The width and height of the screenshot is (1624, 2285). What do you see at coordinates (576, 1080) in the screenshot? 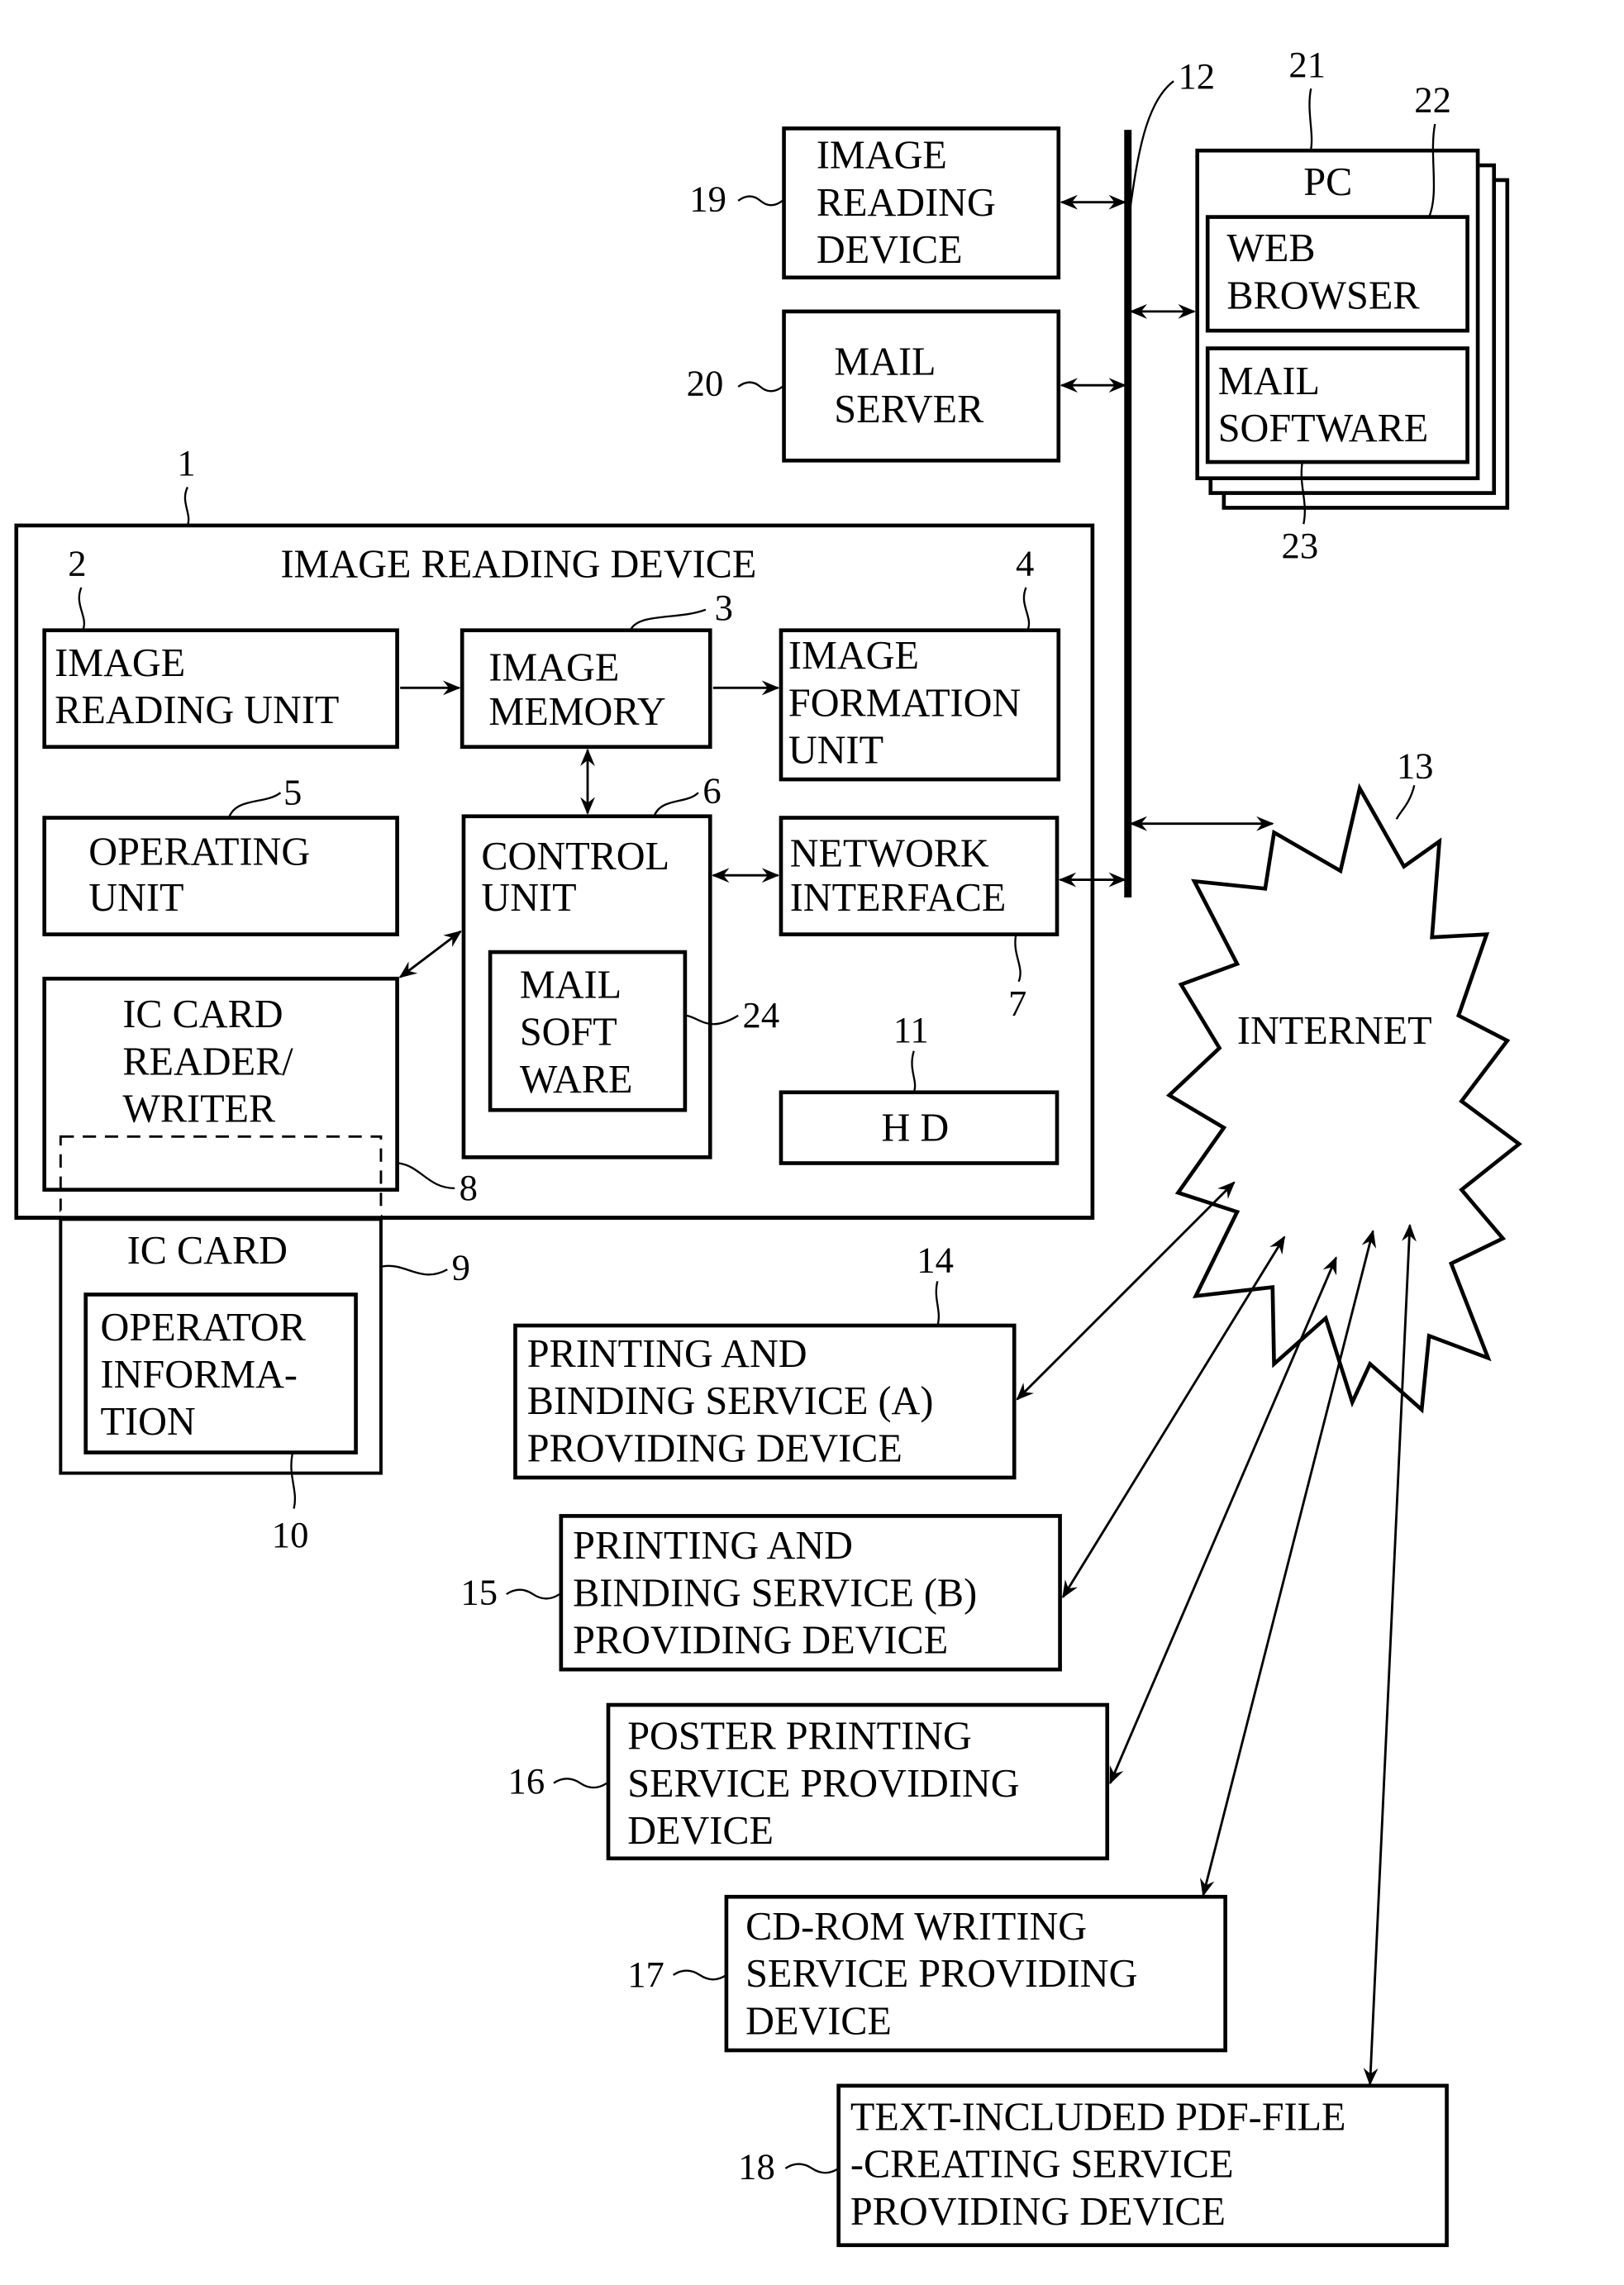
I see `block-label: WARE` at bounding box center [576, 1080].